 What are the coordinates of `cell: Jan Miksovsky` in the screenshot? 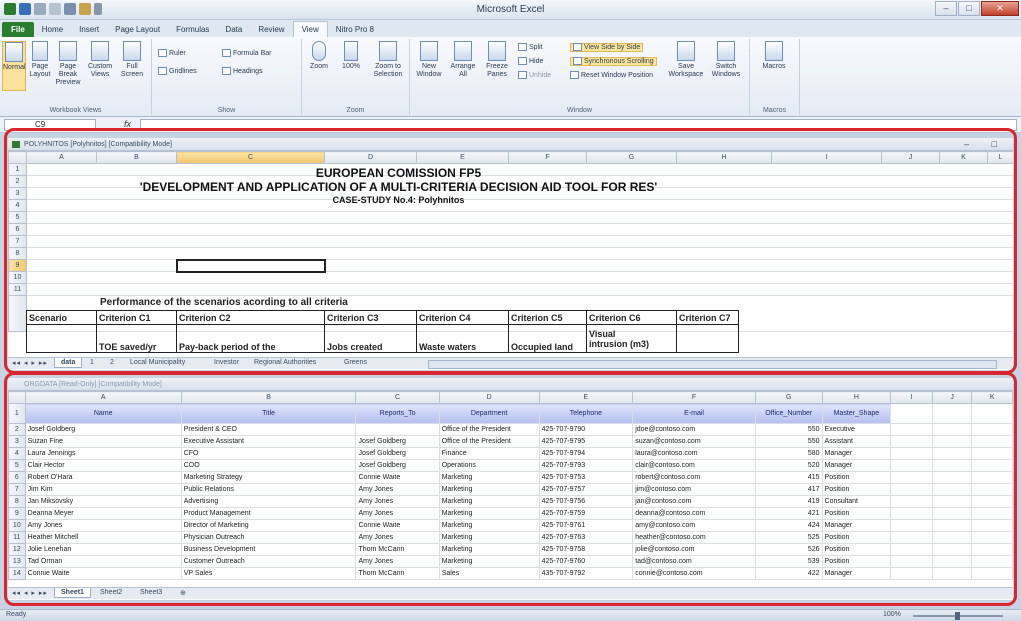 It's located at (103, 501).